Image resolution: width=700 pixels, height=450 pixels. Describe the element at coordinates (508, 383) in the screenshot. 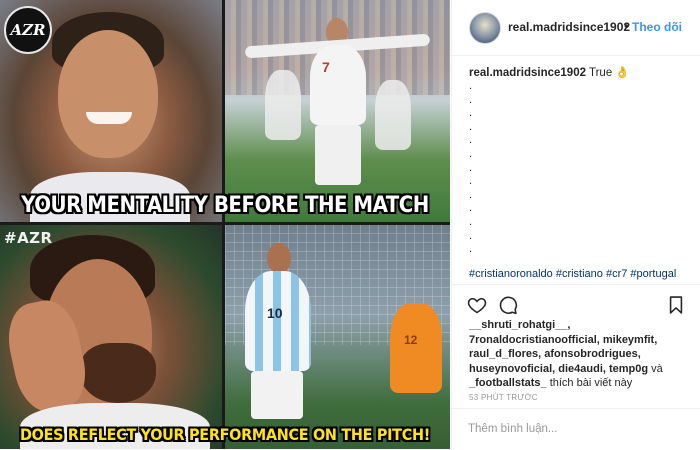

I see `liked-by-last-user: _footballstats_` at that location.